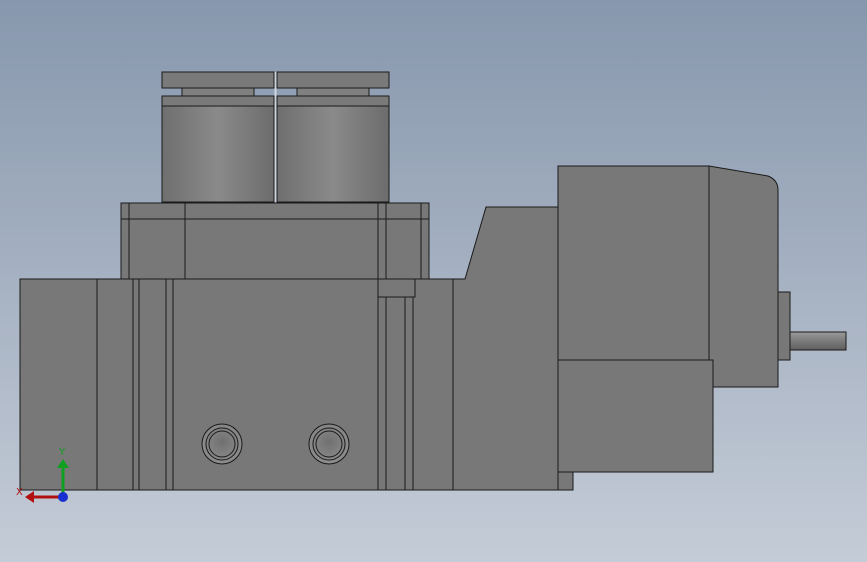 The width and height of the screenshot is (867, 562). What do you see at coordinates (29, 497) in the screenshot?
I see `x-arrow-head` at bounding box center [29, 497].